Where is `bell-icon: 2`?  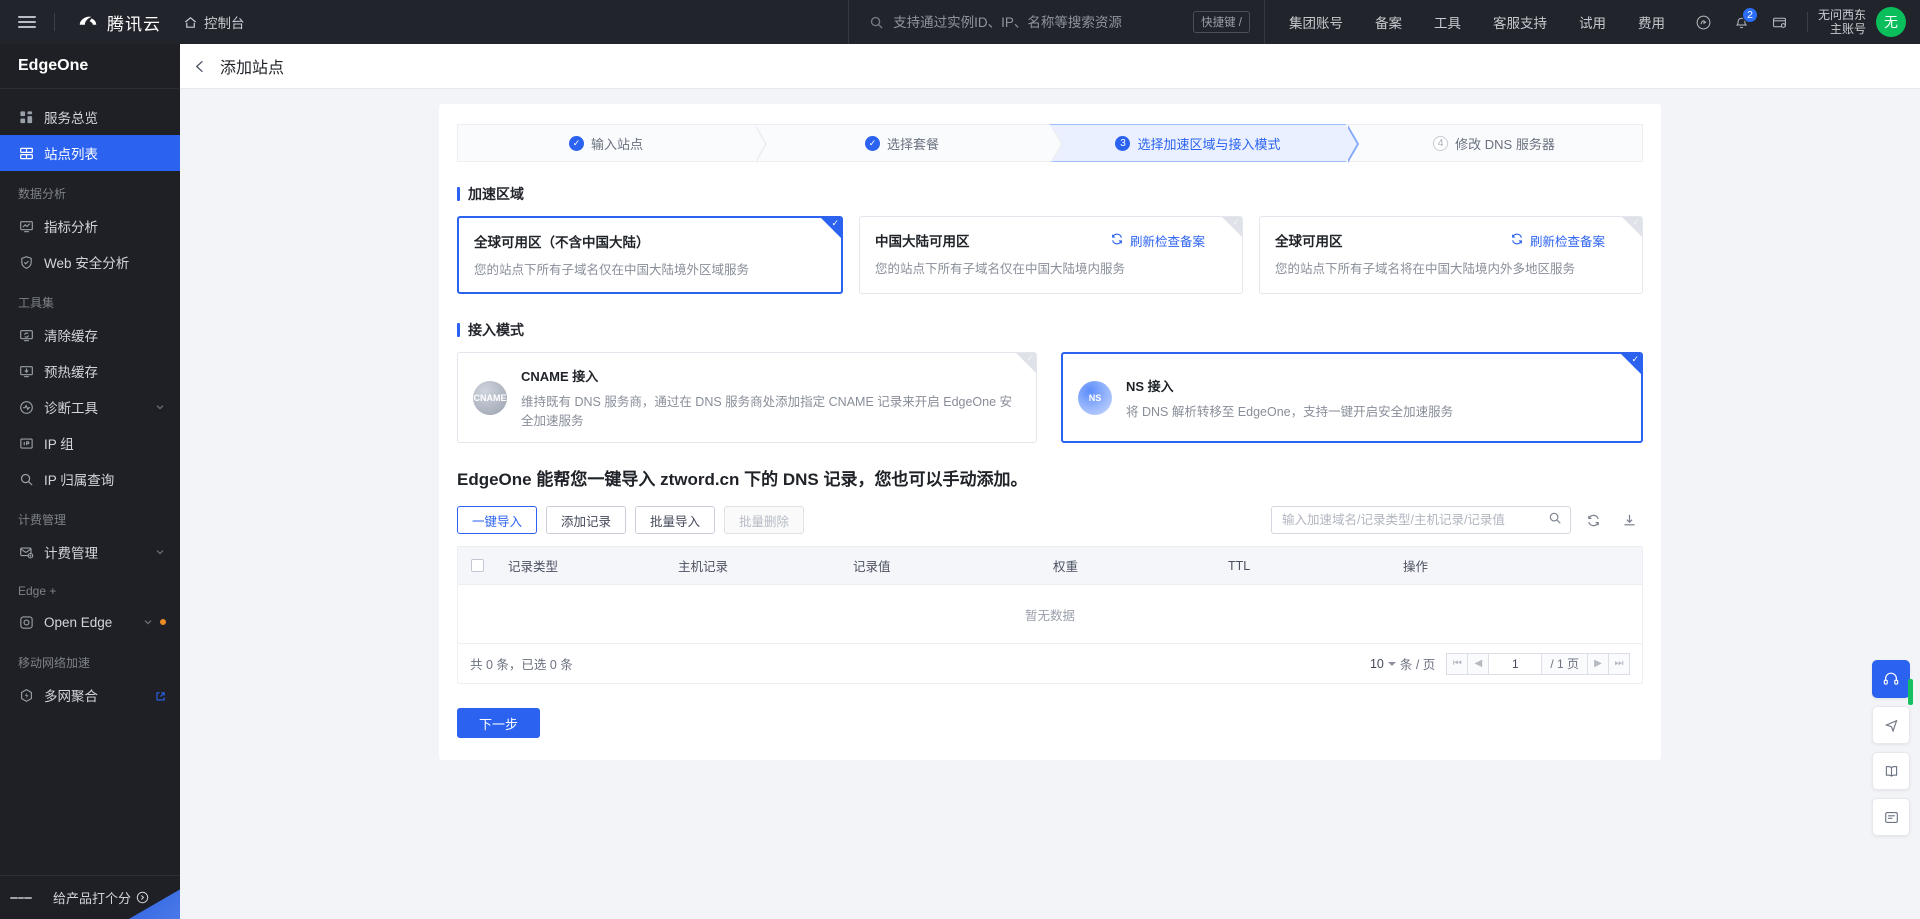
bell-icon: 2 is located at coordinates (1742, 22).